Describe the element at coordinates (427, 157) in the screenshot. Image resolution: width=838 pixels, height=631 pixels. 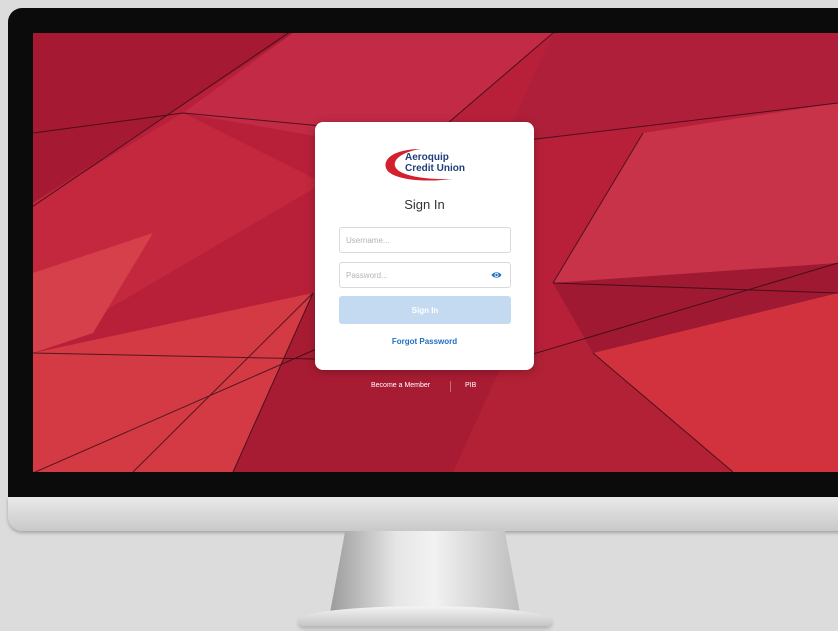
I see `logo-line-1: Aeroquip` at that location.